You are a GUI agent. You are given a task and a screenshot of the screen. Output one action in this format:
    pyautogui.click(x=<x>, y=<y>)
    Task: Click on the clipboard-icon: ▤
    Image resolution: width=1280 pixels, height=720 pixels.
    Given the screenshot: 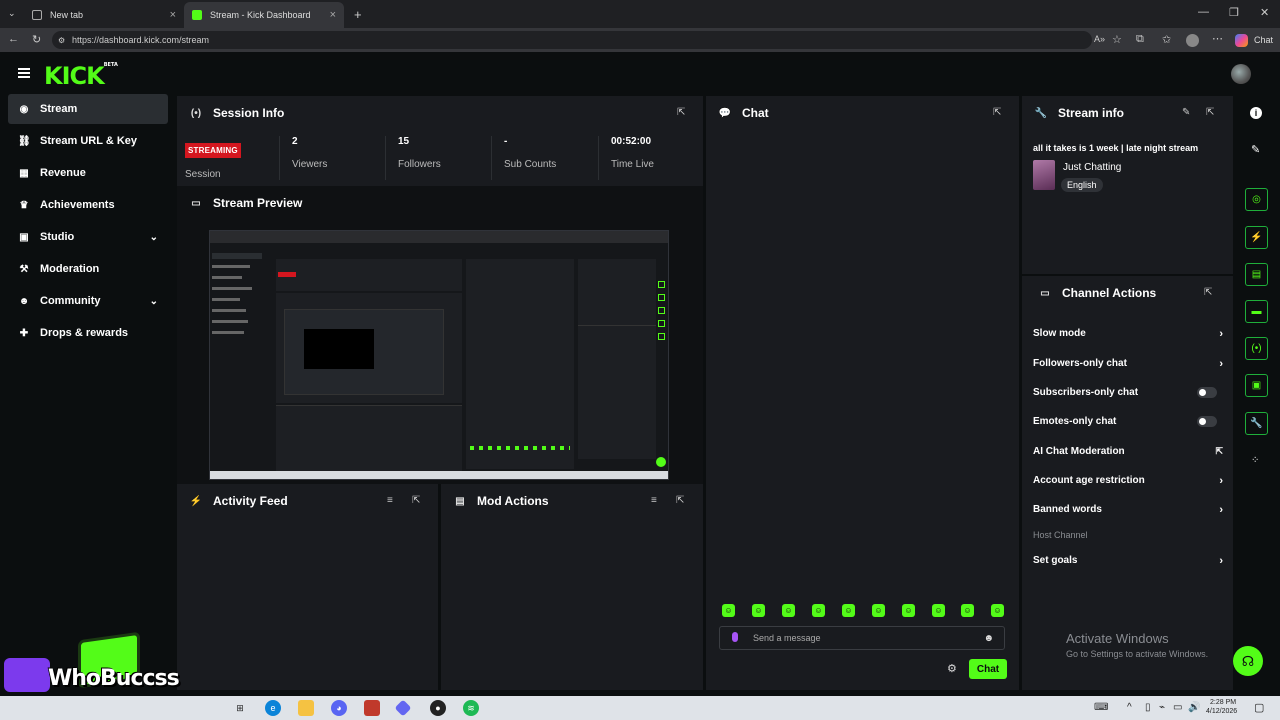 What is the action you would take?
    pyautogui.click(x=1256, y=274)
    